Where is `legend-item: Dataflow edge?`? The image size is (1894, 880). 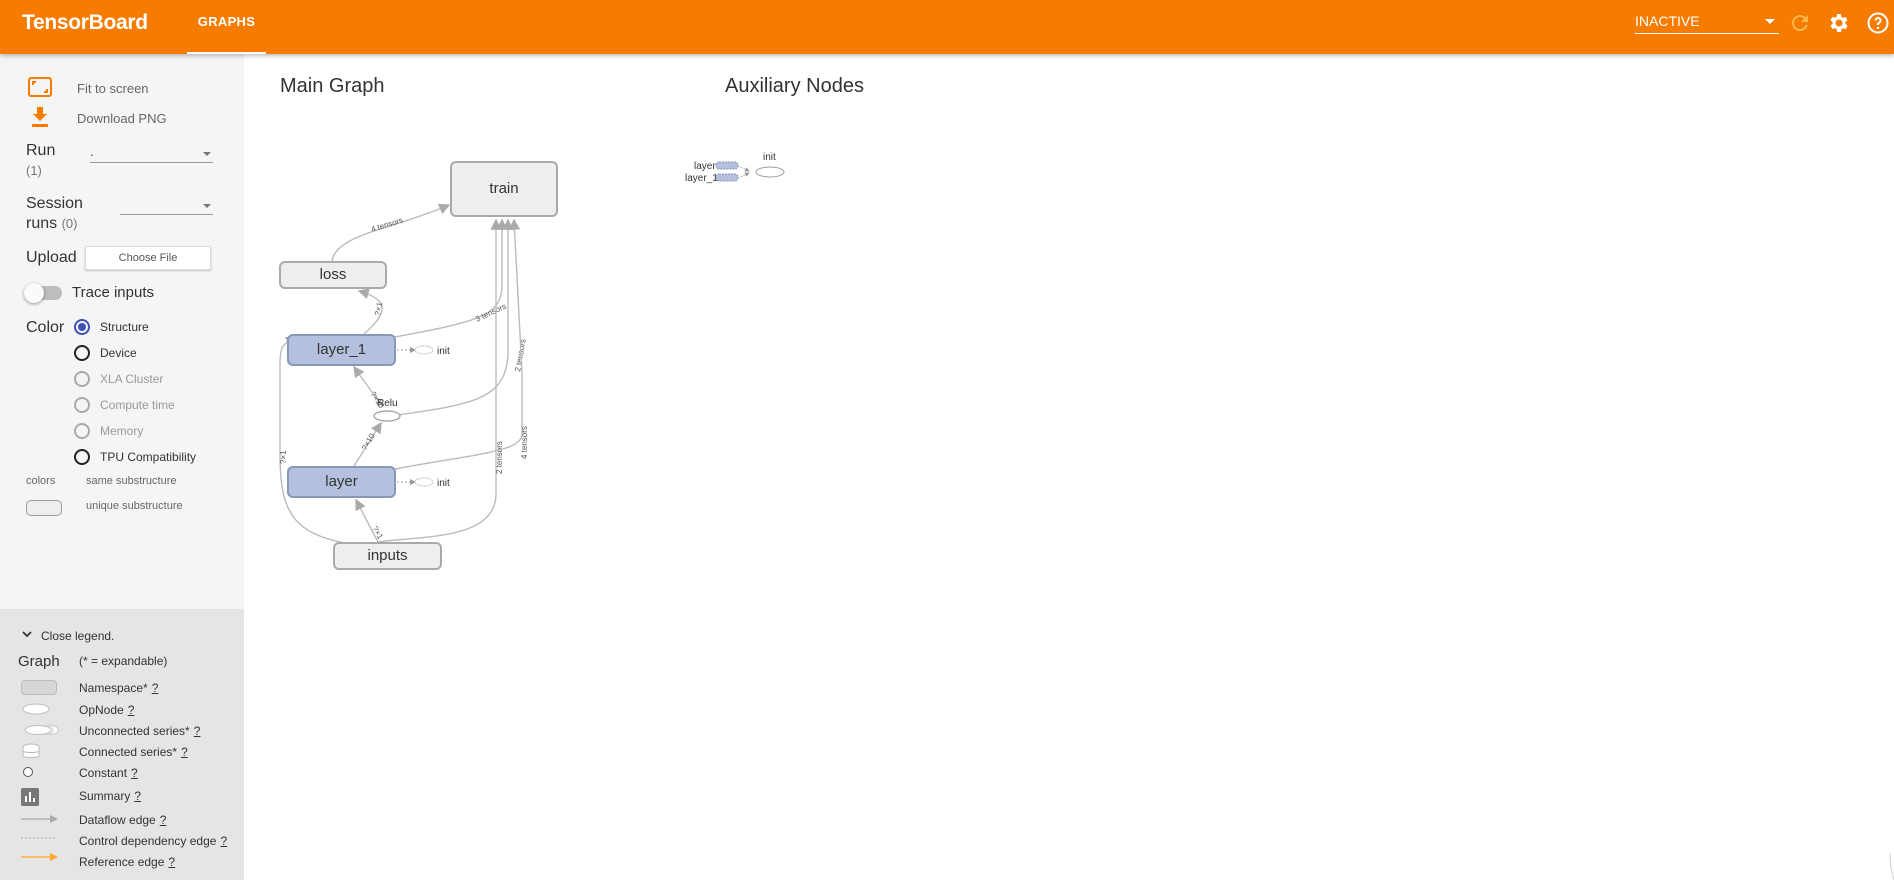
legend-item: Dataflow edge? is located at coordinates (122, 820).